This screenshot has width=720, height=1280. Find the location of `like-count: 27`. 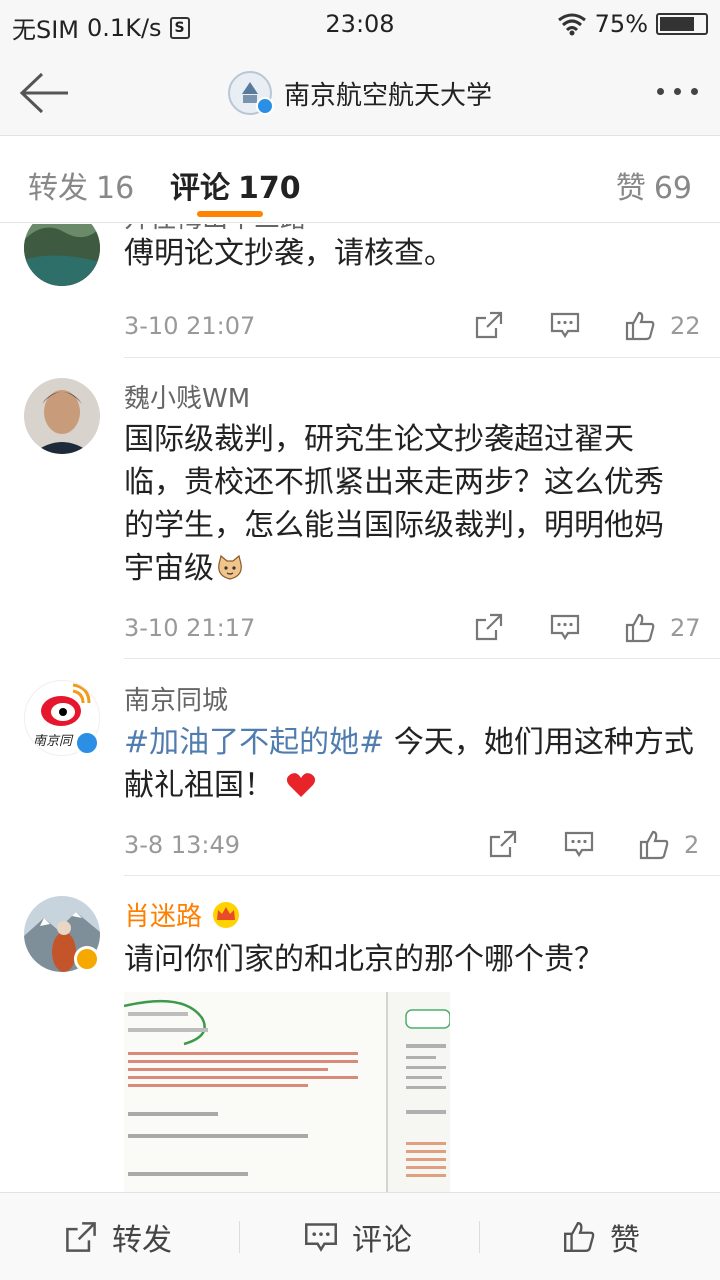

like-count: 27 is located at coordinates (685, 628).